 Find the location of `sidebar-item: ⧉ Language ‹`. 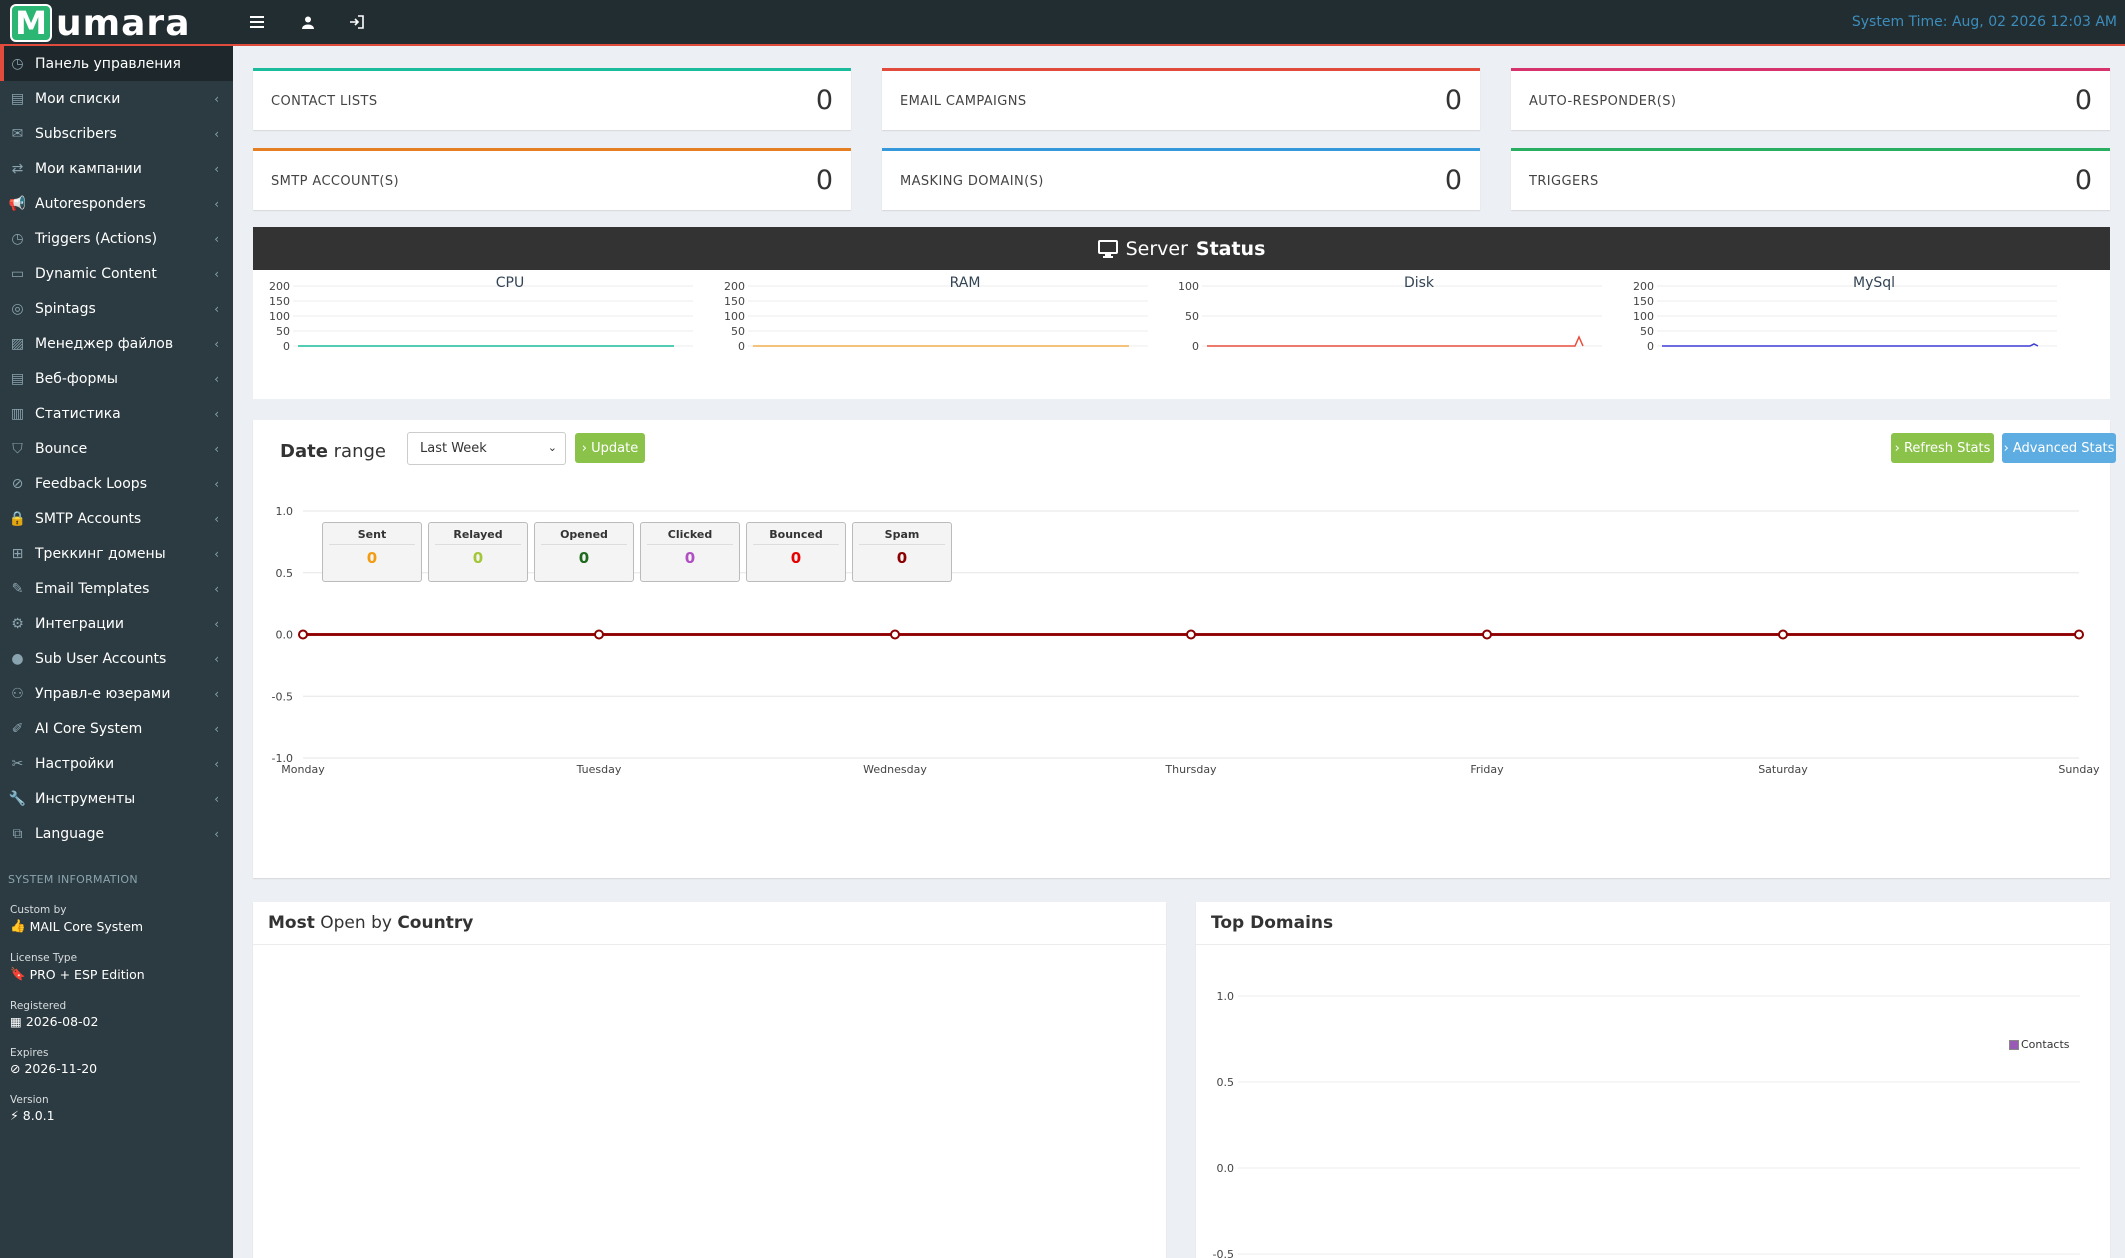

sidebar-item: ⧉ Language ‹ is located at coordinates (116, 833).